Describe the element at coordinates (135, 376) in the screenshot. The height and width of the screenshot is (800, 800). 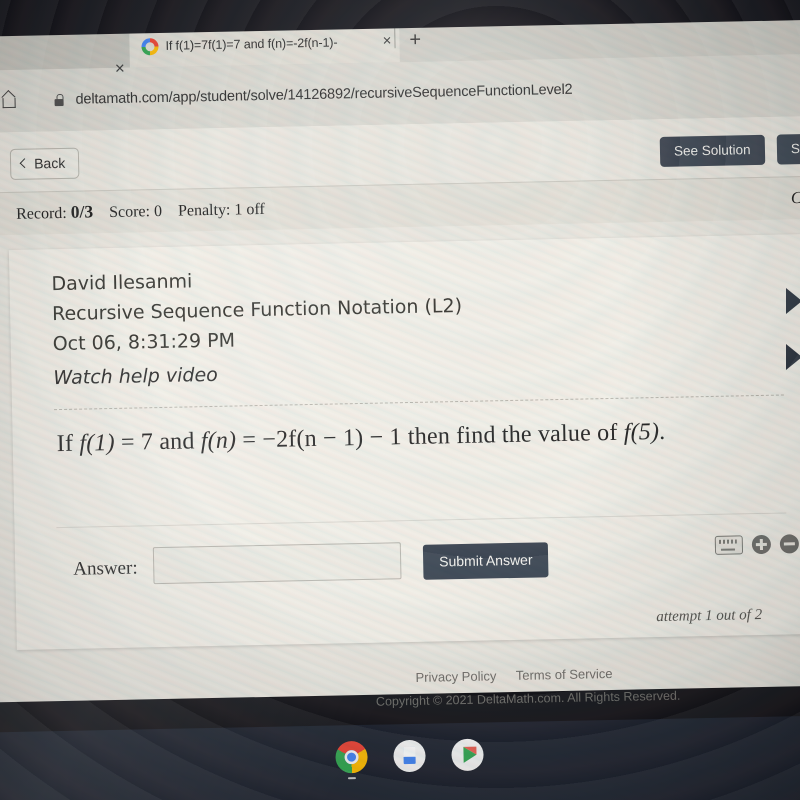
I see `watch-help-video-link: Watch help video` at that location.